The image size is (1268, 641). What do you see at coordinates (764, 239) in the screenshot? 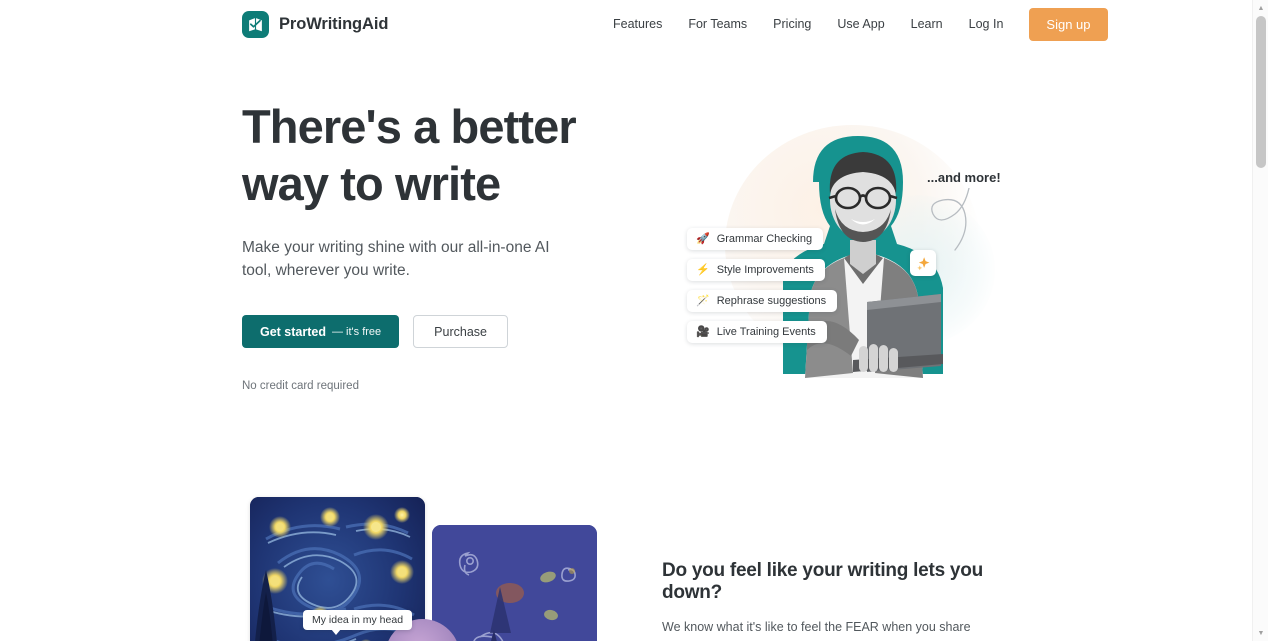
I see `feature-pill-label: Grammar Checking` at bounding box center [764, 239].